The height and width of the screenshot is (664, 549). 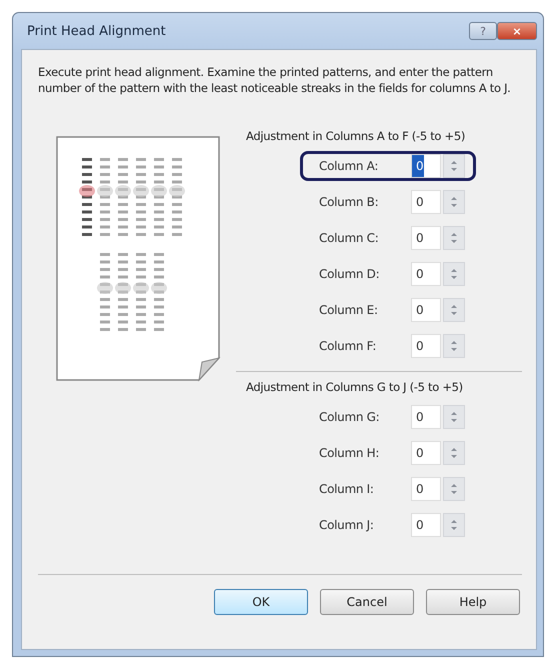 What do you see at coordinates (347, 489) in the screenshot?
I see `field-label: Column I:` at bounding box center [347, 489].